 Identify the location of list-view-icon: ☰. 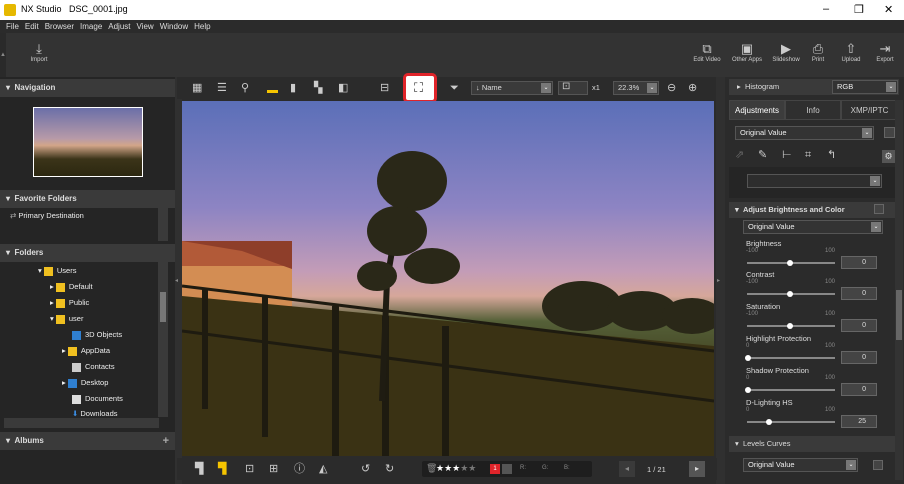
(222, 88).